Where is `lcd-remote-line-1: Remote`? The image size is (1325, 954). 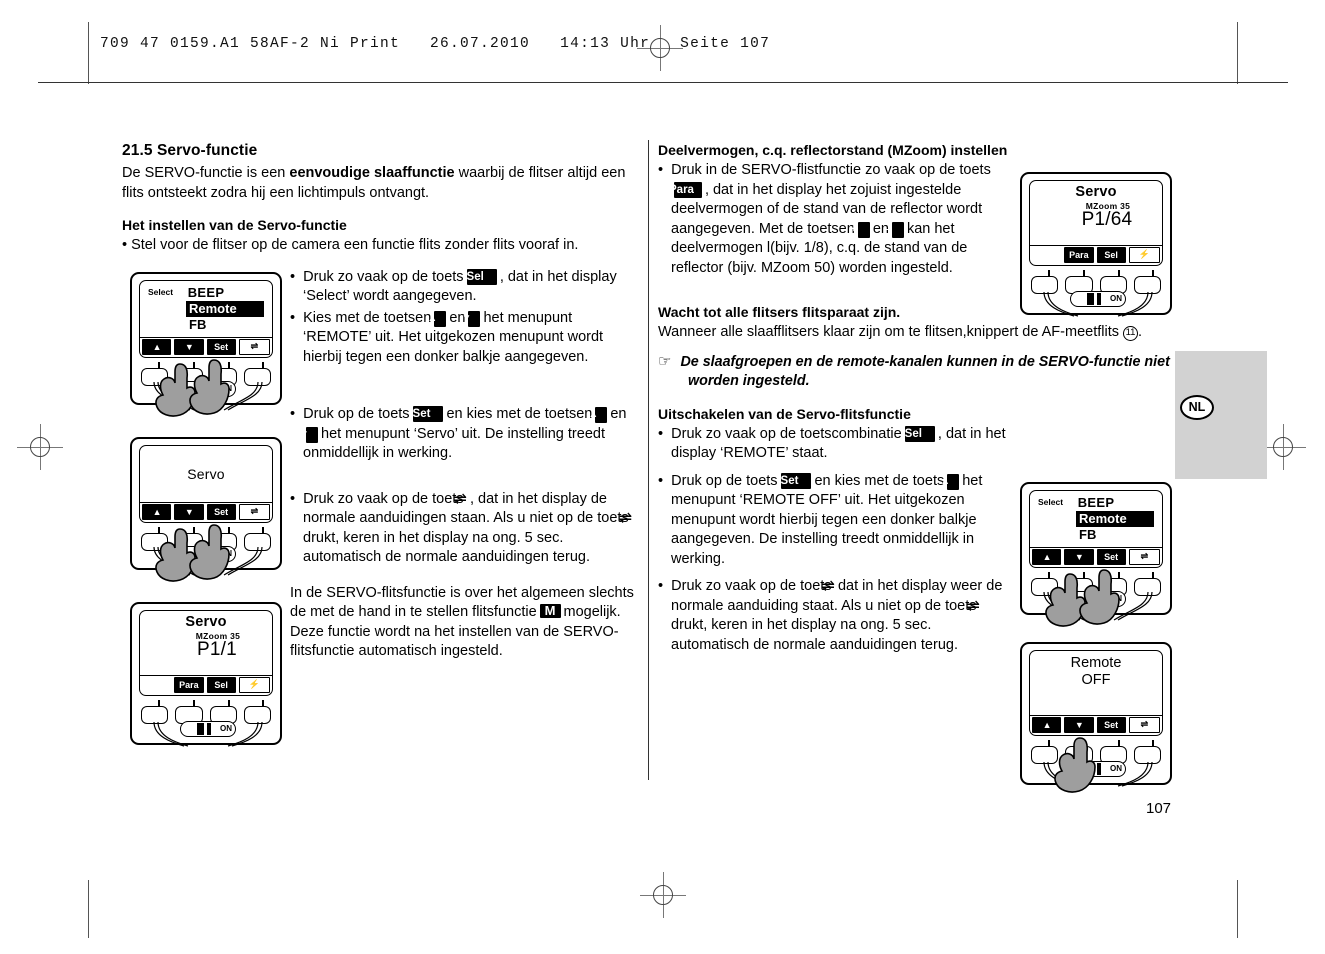 lcd-remote-line-1: Remote is located at coordinates (1096, 663).